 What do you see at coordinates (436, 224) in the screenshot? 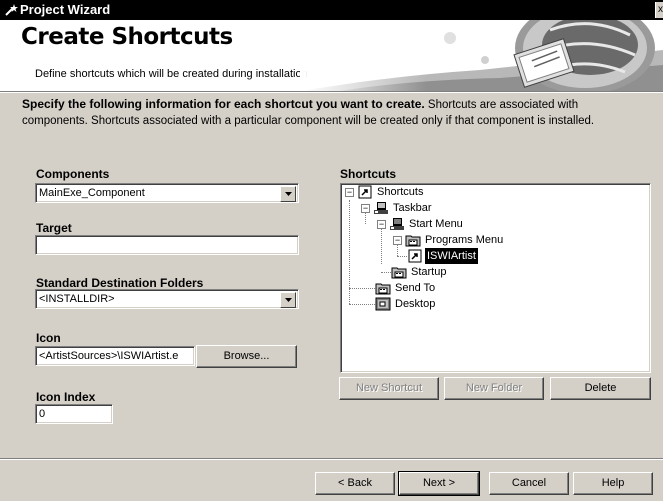
I see `tree-node-label: Start Menu` at bounding box center [436, 224].